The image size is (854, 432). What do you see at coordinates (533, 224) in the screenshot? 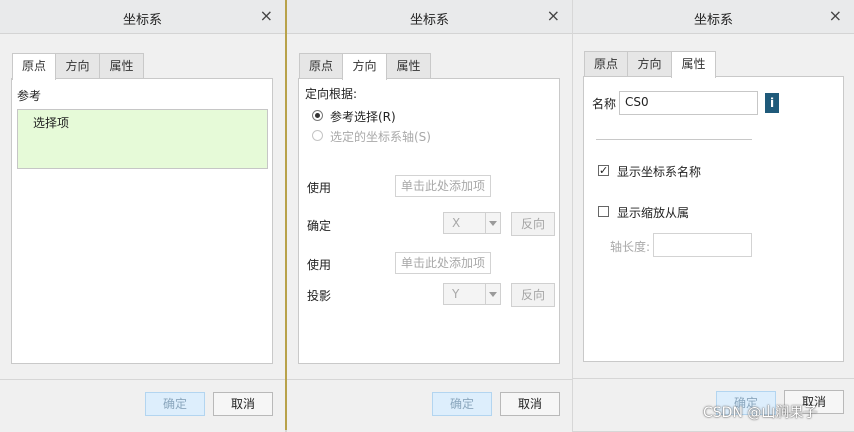
I see `flip-button-1: 反向` at bounding box center [533, 224].